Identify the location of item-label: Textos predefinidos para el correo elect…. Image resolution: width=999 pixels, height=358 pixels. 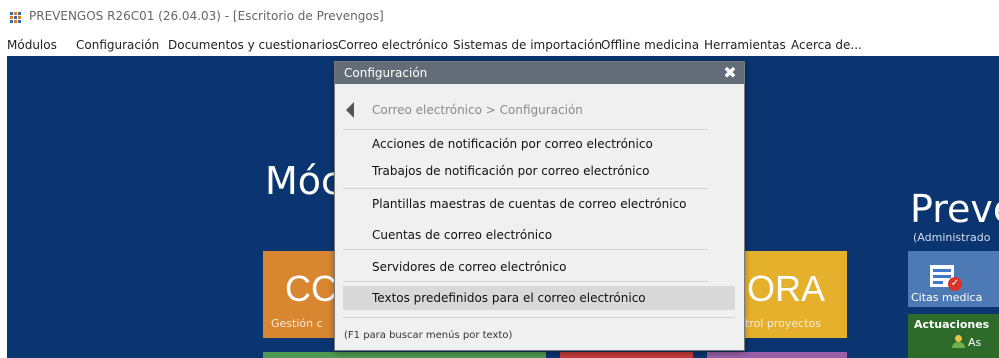
(509, 298).